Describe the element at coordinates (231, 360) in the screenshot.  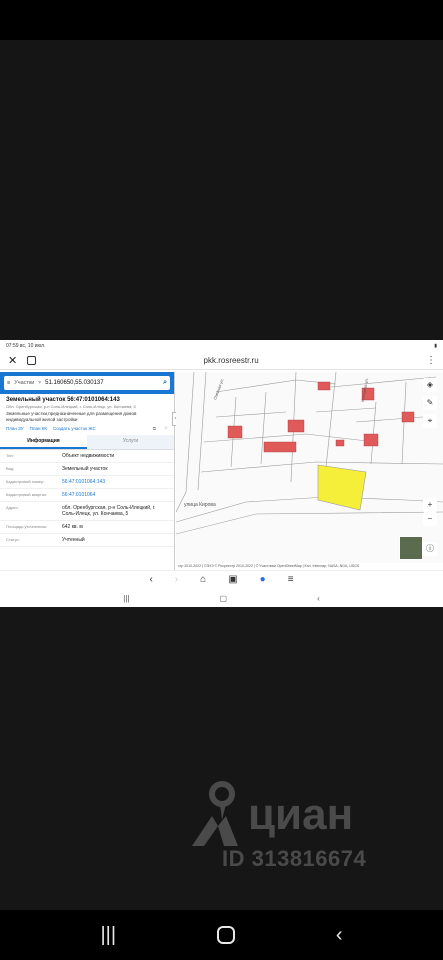
I see `url-text: pkk.rosreestr.ru` at that location.